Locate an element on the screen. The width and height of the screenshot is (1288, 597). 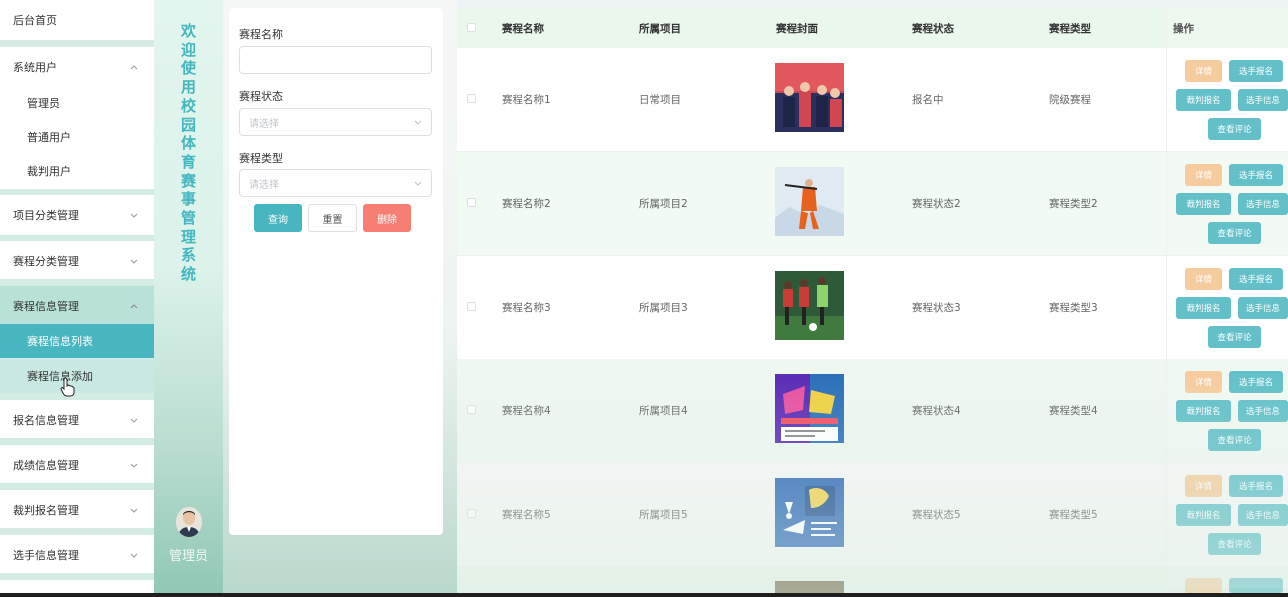
status-cell: 赛程状态3 is located at coordinates (936, 308).